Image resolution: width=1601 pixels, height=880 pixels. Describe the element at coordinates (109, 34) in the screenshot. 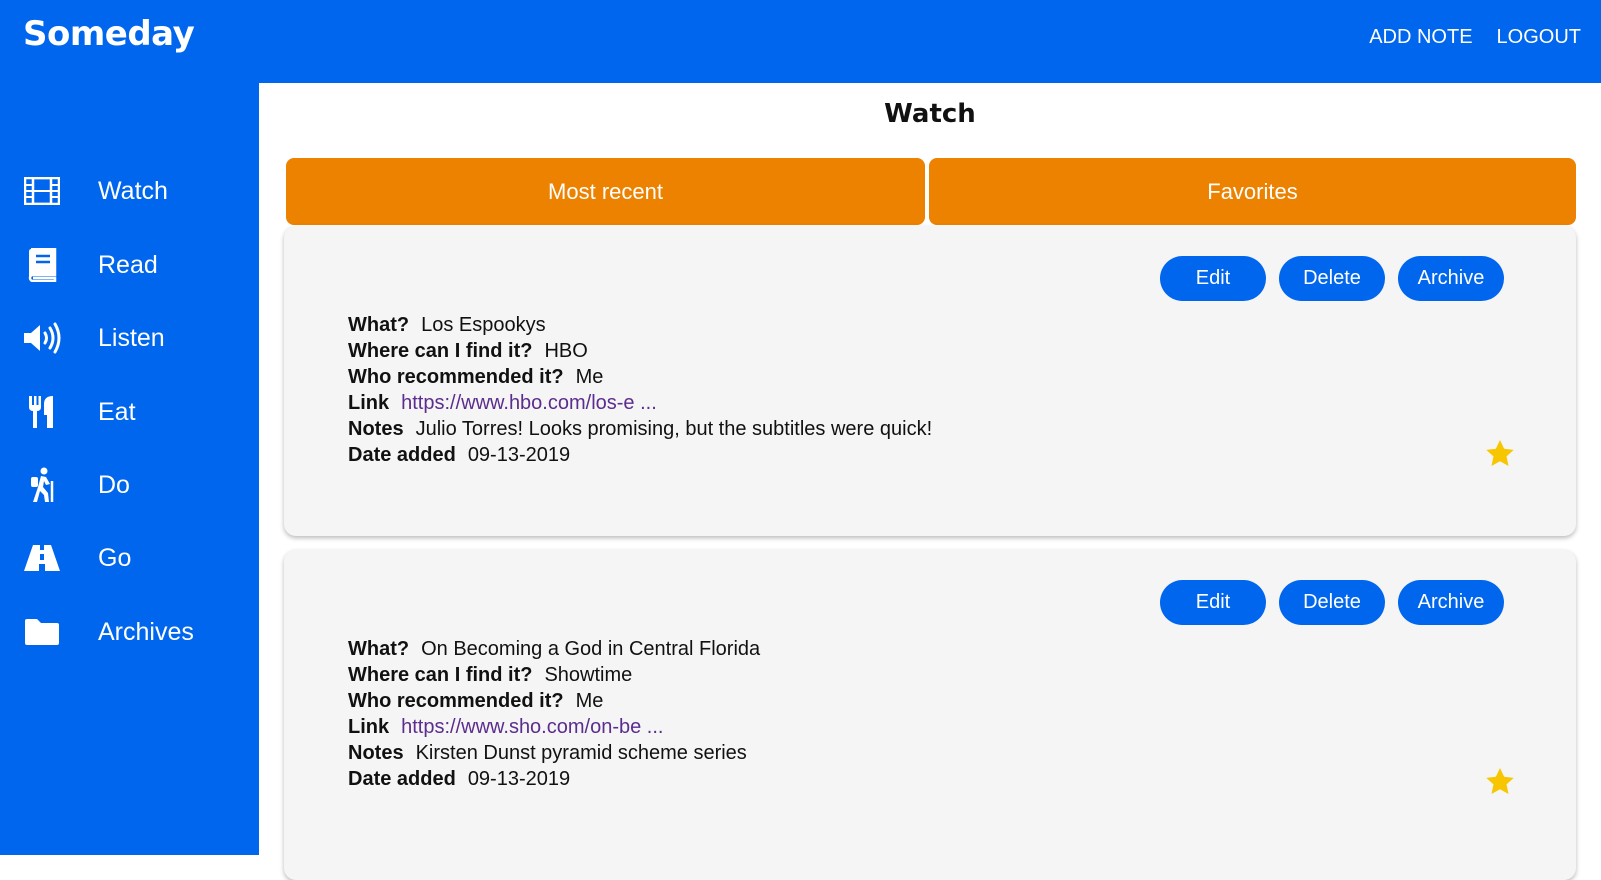

I see `app-logo: Someday` at that location.